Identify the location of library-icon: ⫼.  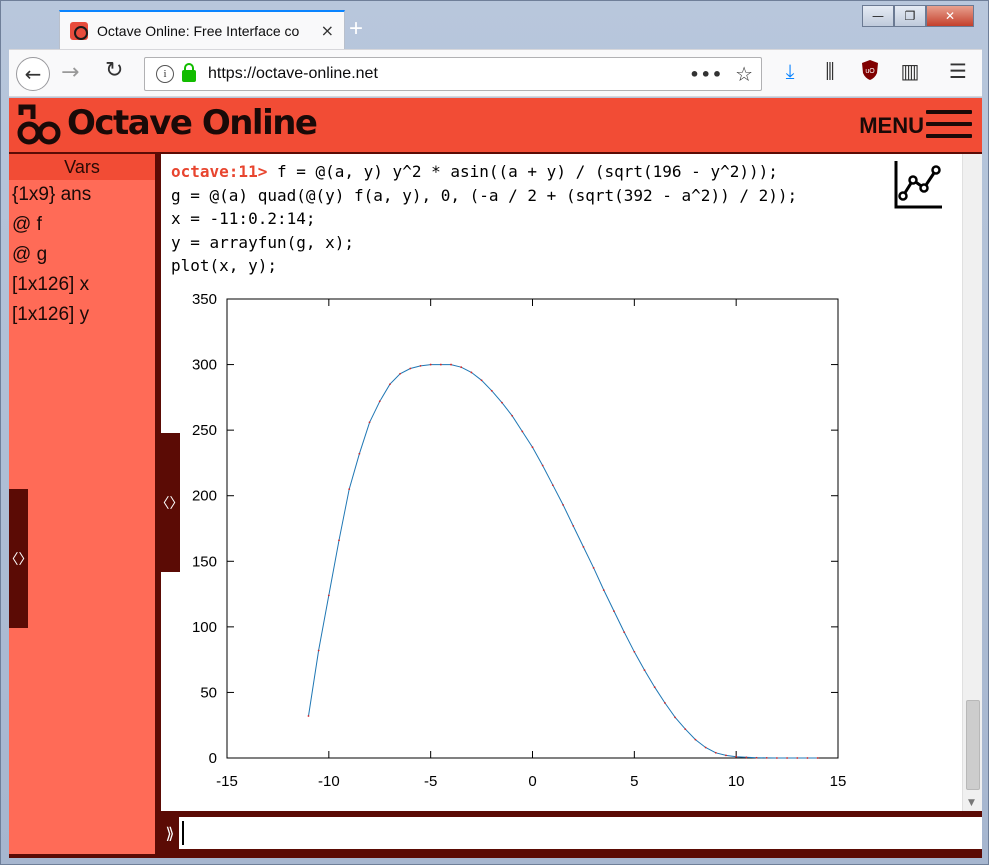
(830, 71).